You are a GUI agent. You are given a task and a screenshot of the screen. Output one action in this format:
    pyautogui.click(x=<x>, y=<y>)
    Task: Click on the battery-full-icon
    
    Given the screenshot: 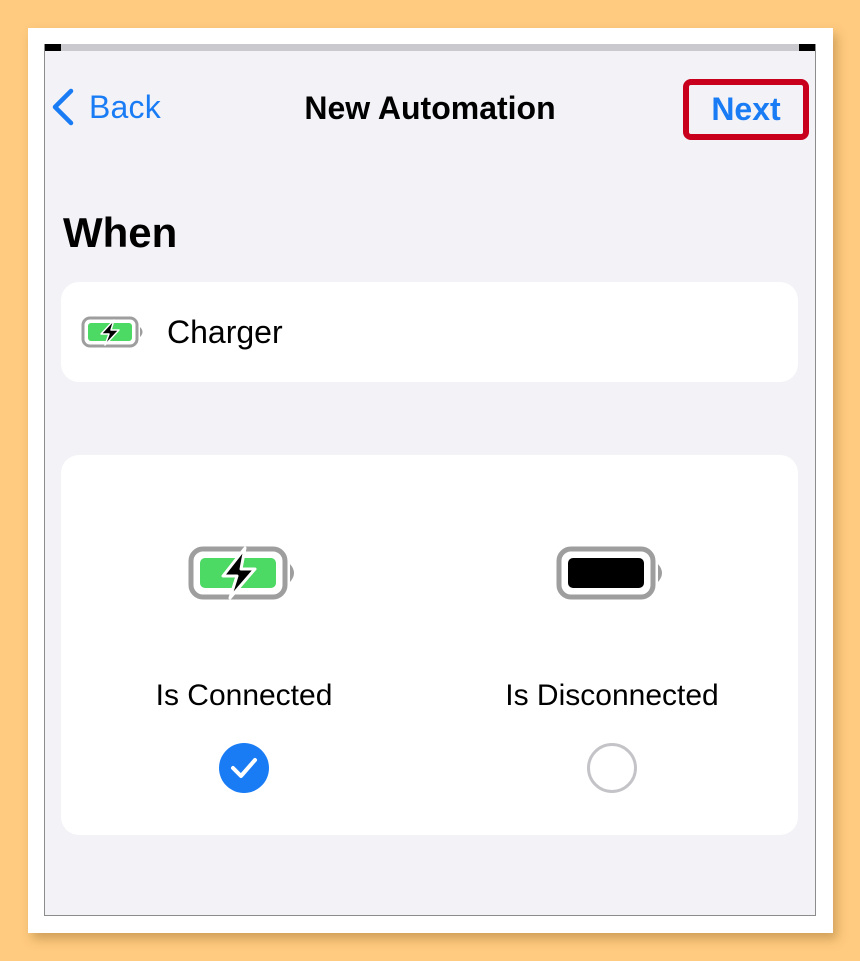 What is the action you would take?
    pyautogui.click(x=609, y=573)
    